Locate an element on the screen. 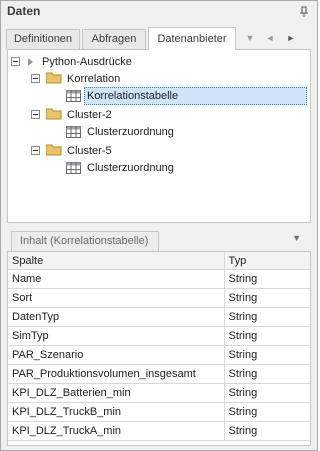 This screenshot has height=451, width=320. table-row: Name String is located at coordinates (159, 279).